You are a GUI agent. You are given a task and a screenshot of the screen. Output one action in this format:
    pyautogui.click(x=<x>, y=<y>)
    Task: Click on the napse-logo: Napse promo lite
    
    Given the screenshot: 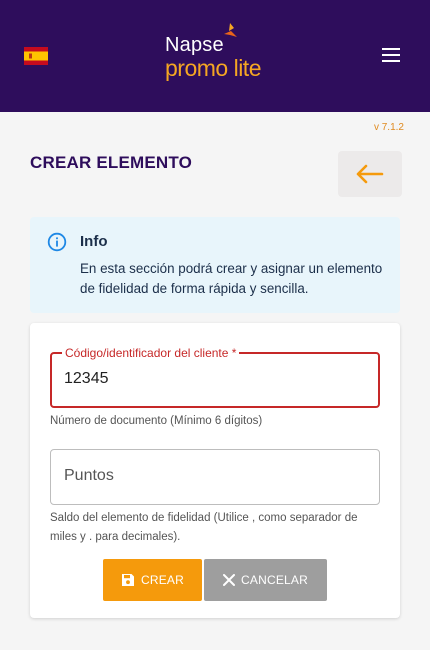 What is the action you would take?
    pyautogui.click(x=215, y=53)
    